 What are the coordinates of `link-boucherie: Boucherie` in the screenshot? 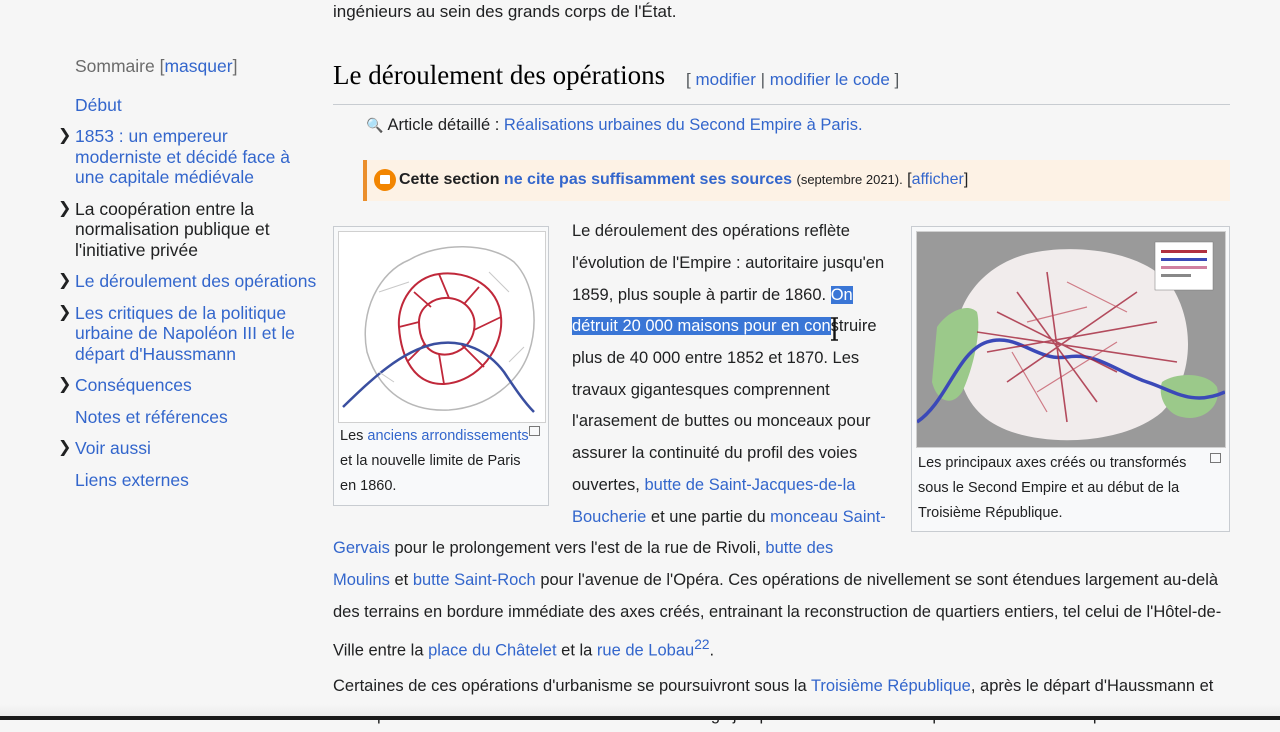 It's located at (609, 517).